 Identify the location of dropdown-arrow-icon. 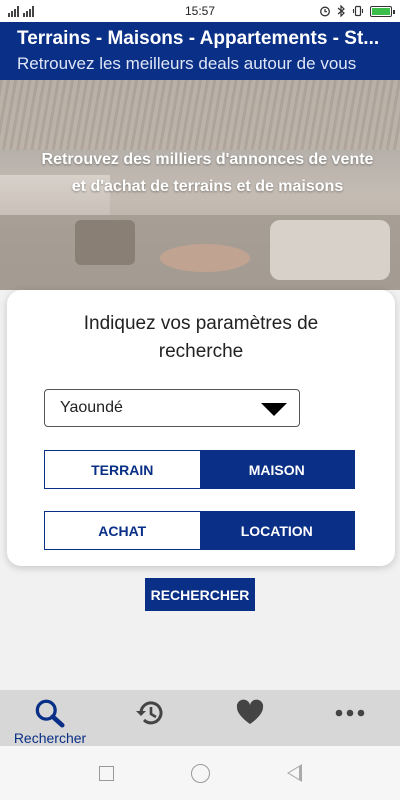
(274, 409).